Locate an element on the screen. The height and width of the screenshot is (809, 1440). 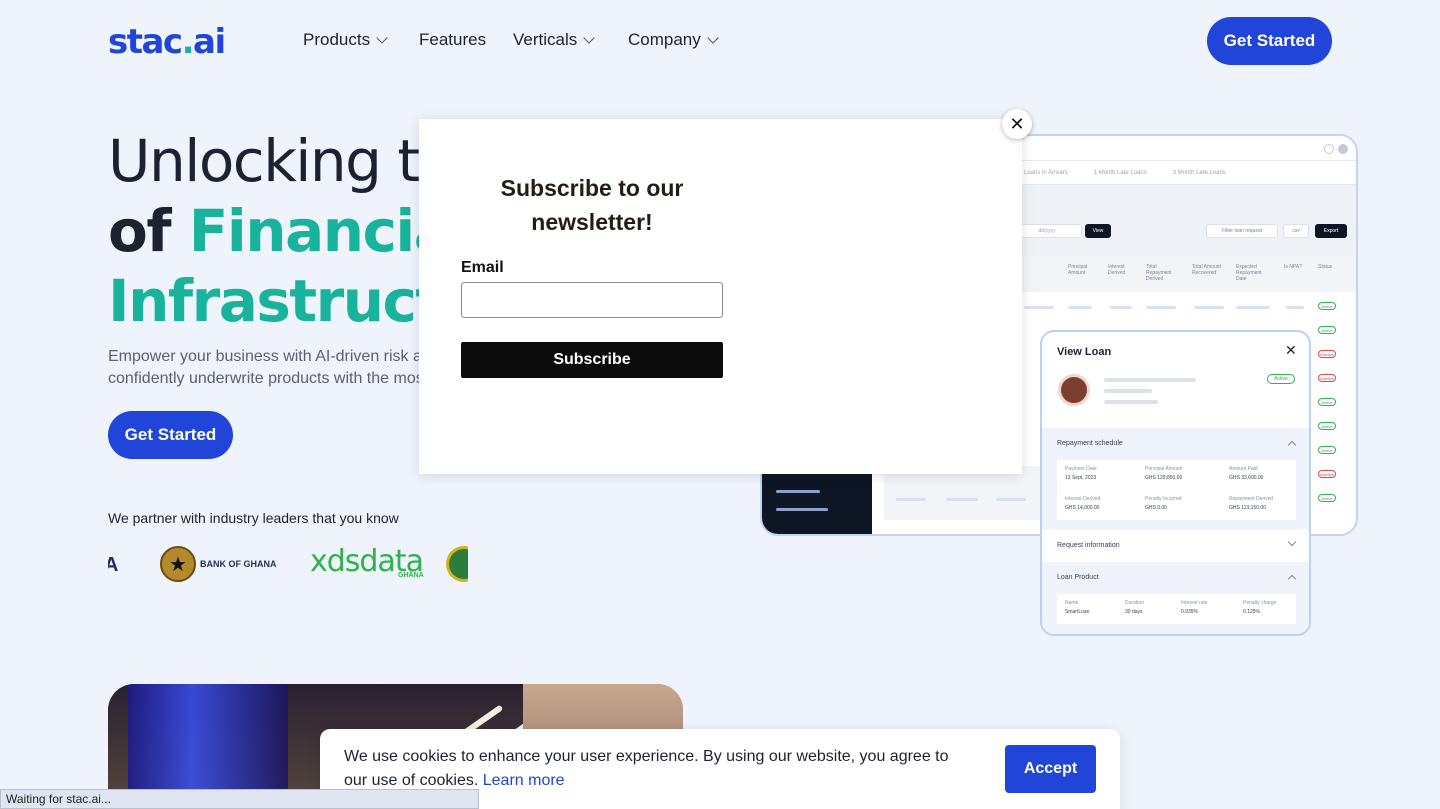
csv-select: csv is located at coordinates (1296, 231).